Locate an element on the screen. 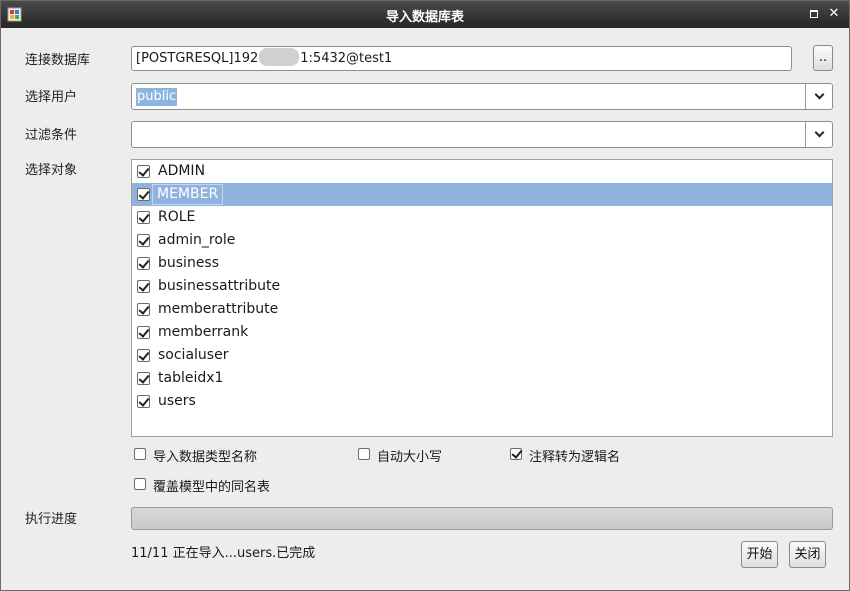 This screenshot has width=850, height=591. connection-label: 连接数据库 is located at coordinates (58, 60).